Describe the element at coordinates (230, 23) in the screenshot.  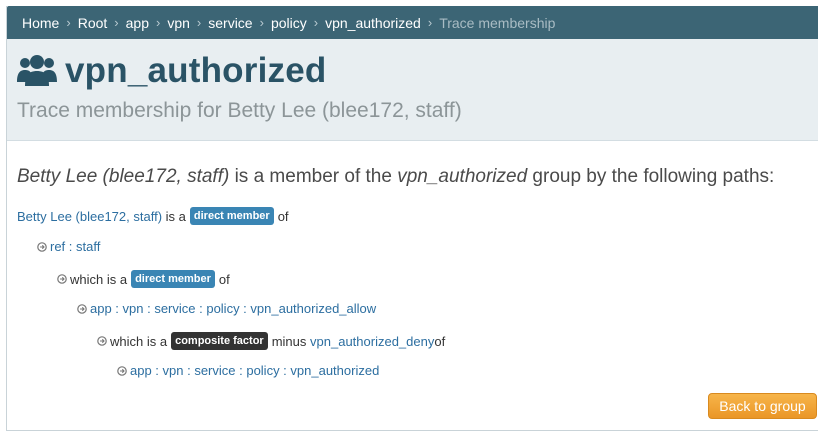
I see `breadcrumb-service: service` at that location.